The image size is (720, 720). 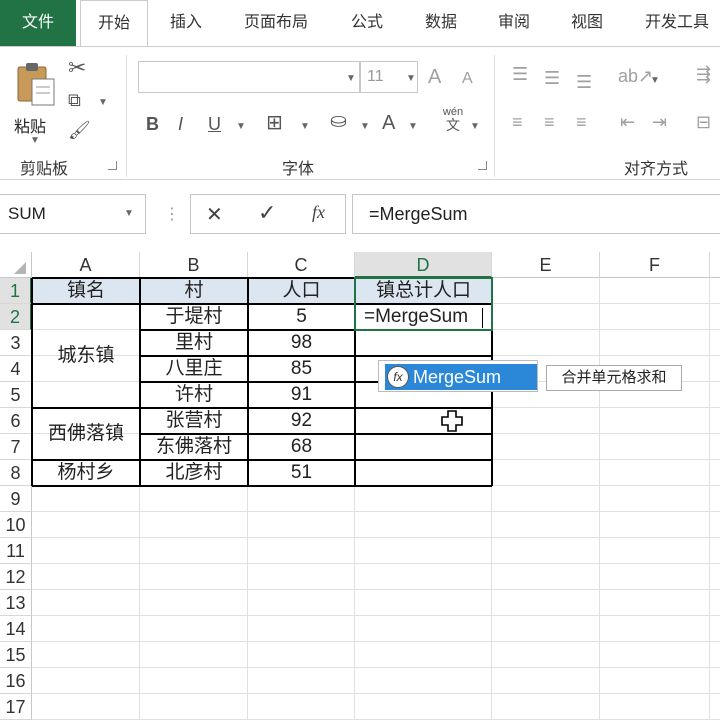 I want to click on tab-page-layout: 页面布局, so click(x=276, y=23).